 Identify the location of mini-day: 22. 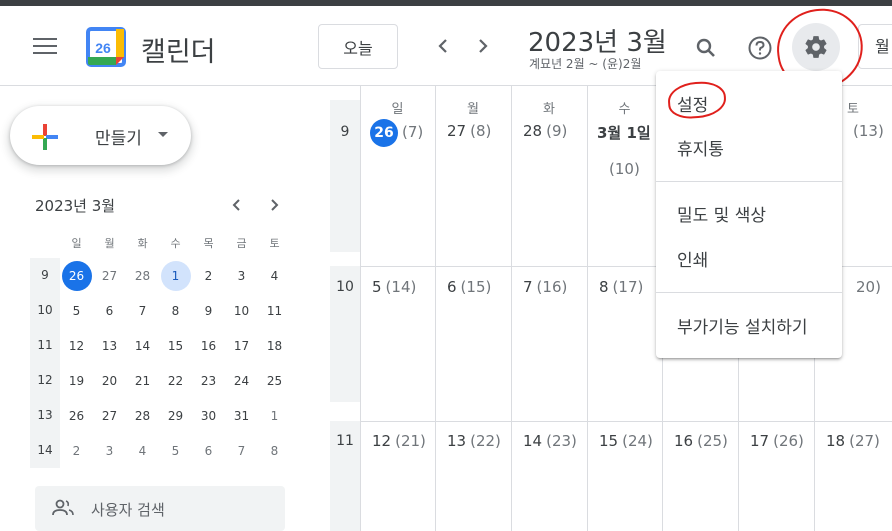
(175, 380).